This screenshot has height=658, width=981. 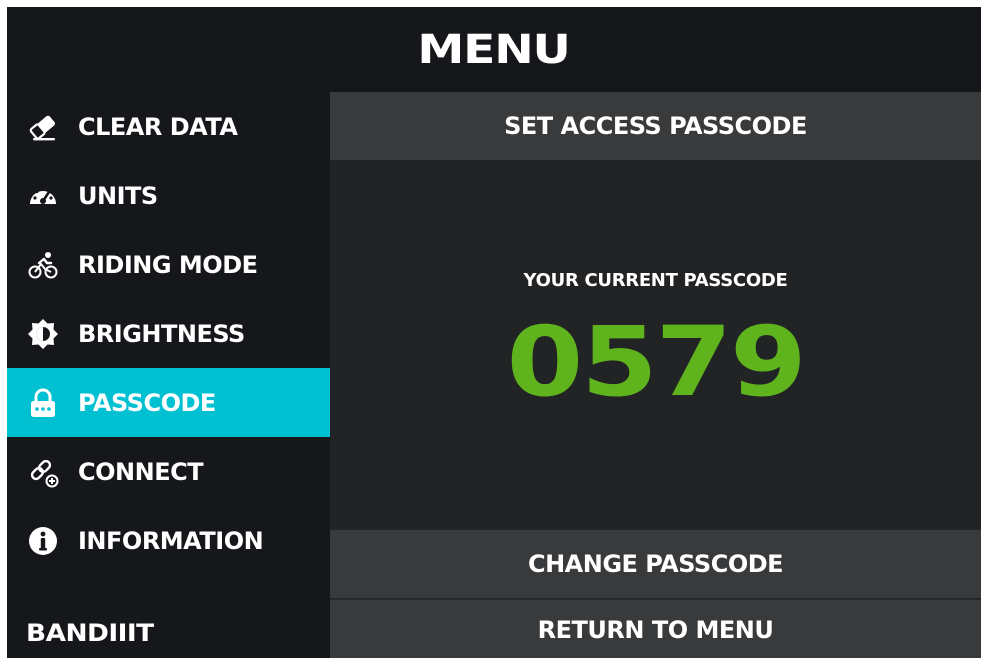 I want to click on brand-logo: BANDIIIT, so click(x=90, y=633).